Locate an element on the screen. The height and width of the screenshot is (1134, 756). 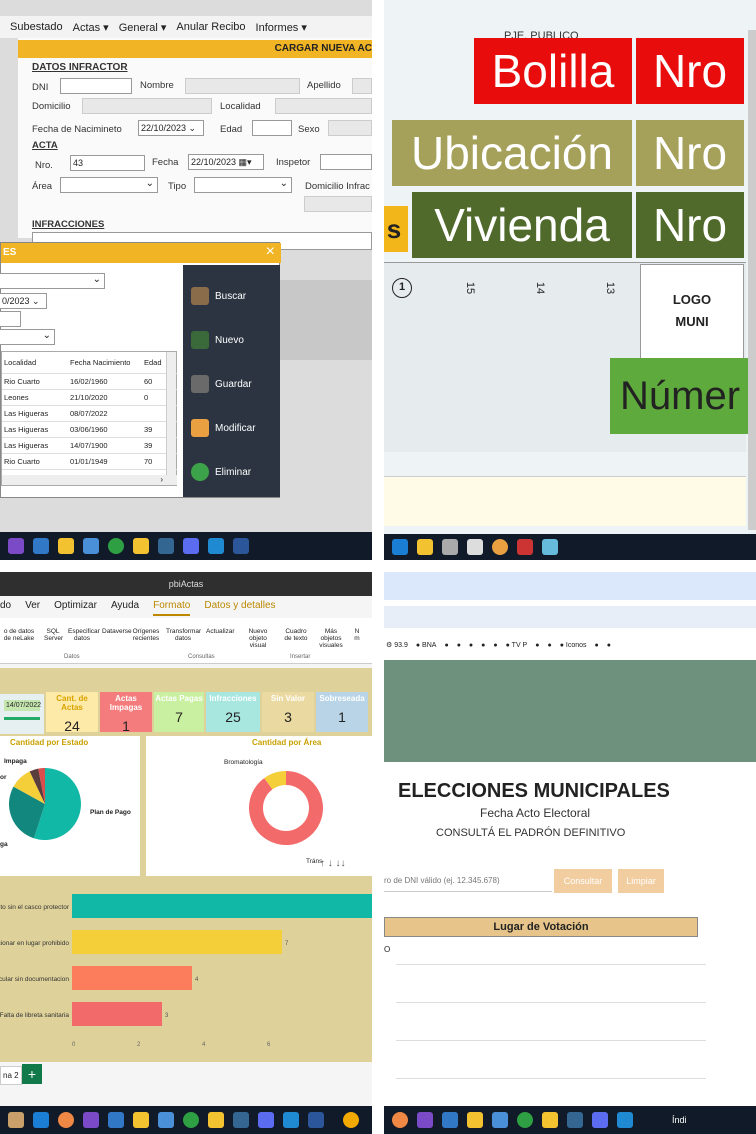
tab-ver: Ver is located at coordinates (32, 608).